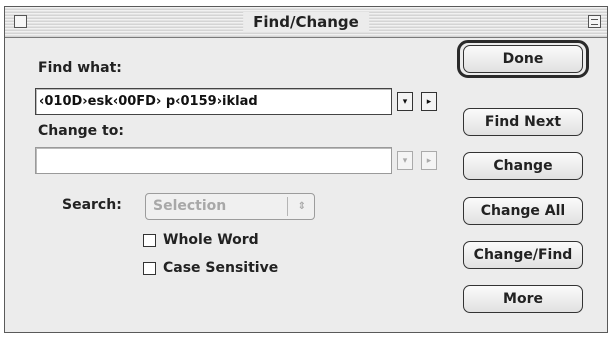 This screenshot has height=338, width=613. Describe the element at coordinates (301, 206) in the screenshot. I see `popup-arrows-icon: ⇕` at that location.